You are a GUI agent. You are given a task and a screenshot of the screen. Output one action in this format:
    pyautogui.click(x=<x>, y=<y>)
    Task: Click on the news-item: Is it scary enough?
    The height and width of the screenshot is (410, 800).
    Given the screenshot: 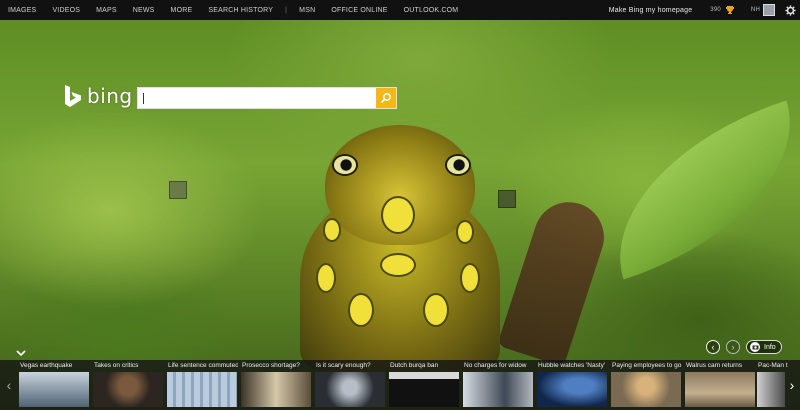 What is the action you would take?
    pyautogui.click(x=350, y=385)
    